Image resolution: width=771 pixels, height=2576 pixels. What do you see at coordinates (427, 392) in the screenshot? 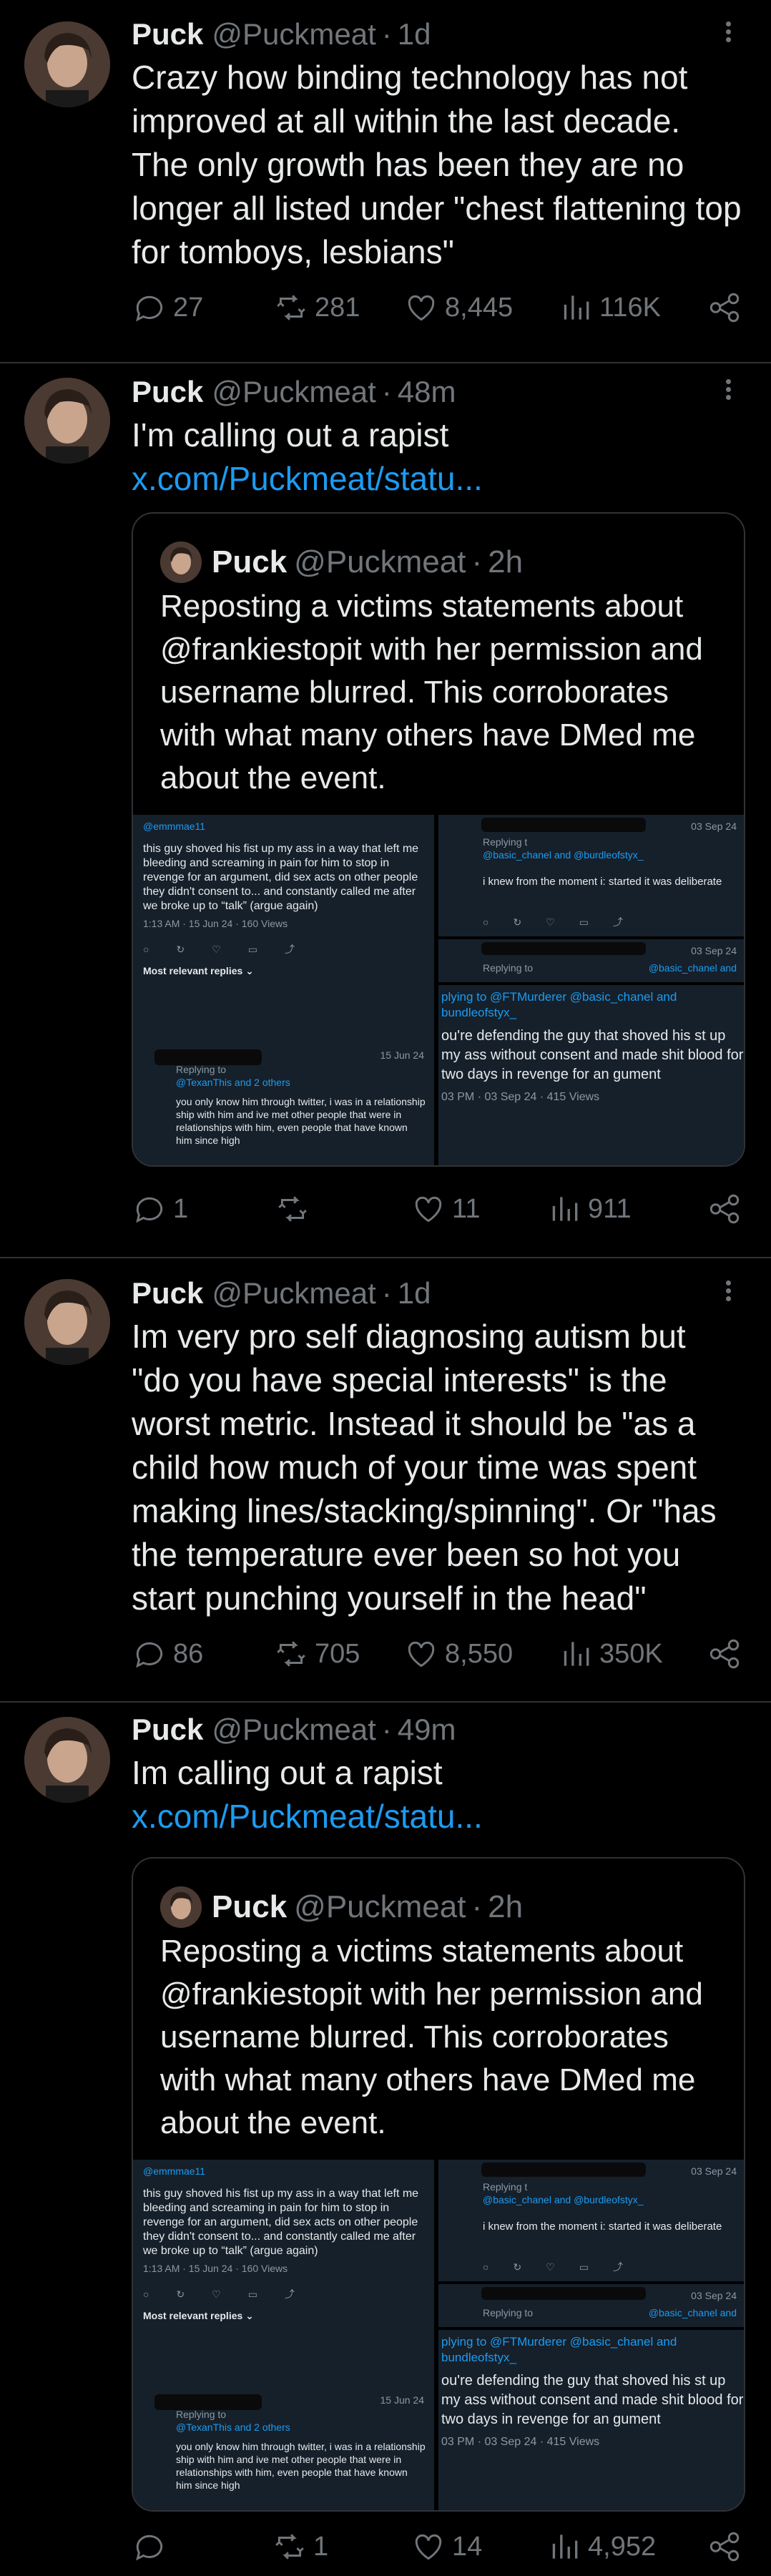
I see `timestamp: 48m` at bounding box center [427, 392].